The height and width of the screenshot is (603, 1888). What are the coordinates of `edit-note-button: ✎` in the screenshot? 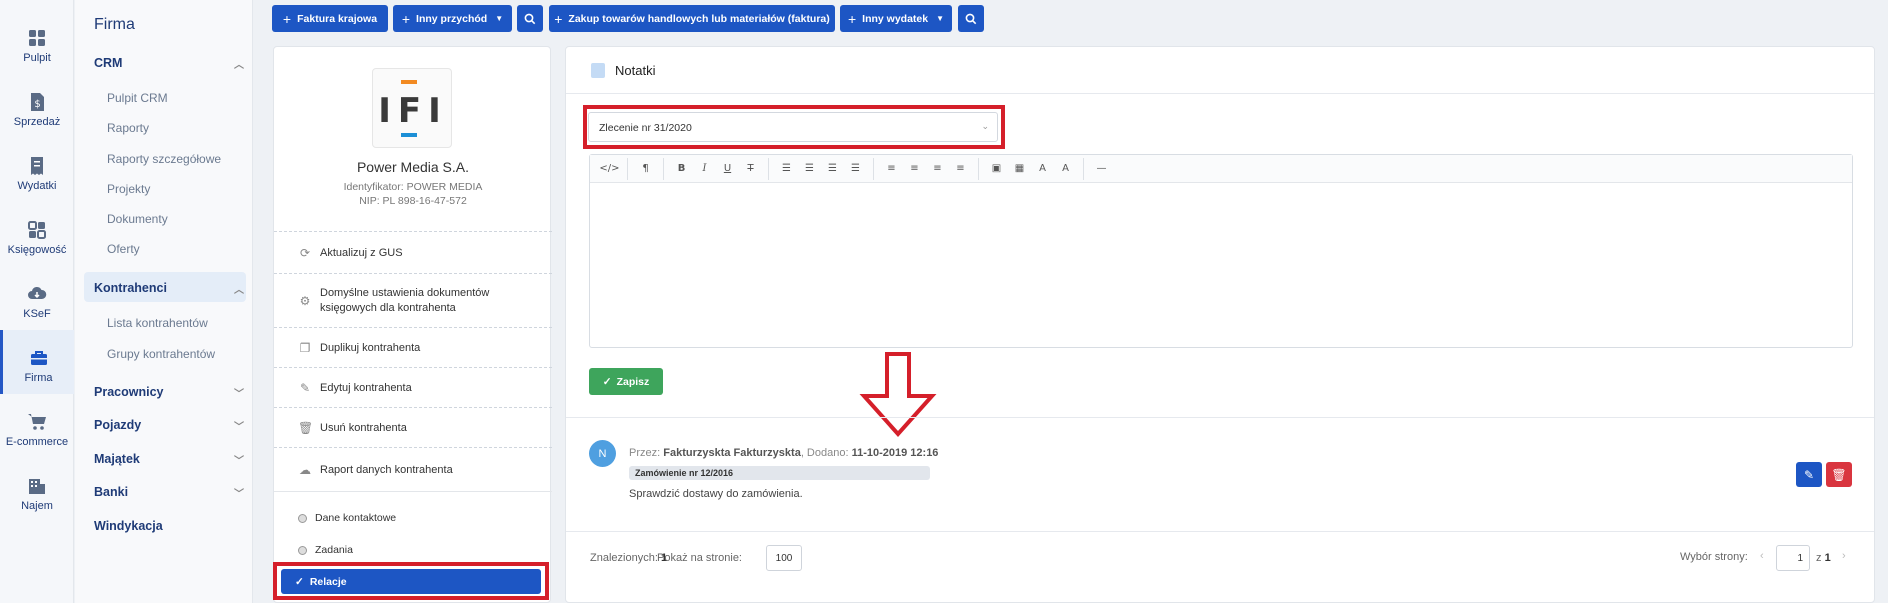 It's located at (1809, 474).